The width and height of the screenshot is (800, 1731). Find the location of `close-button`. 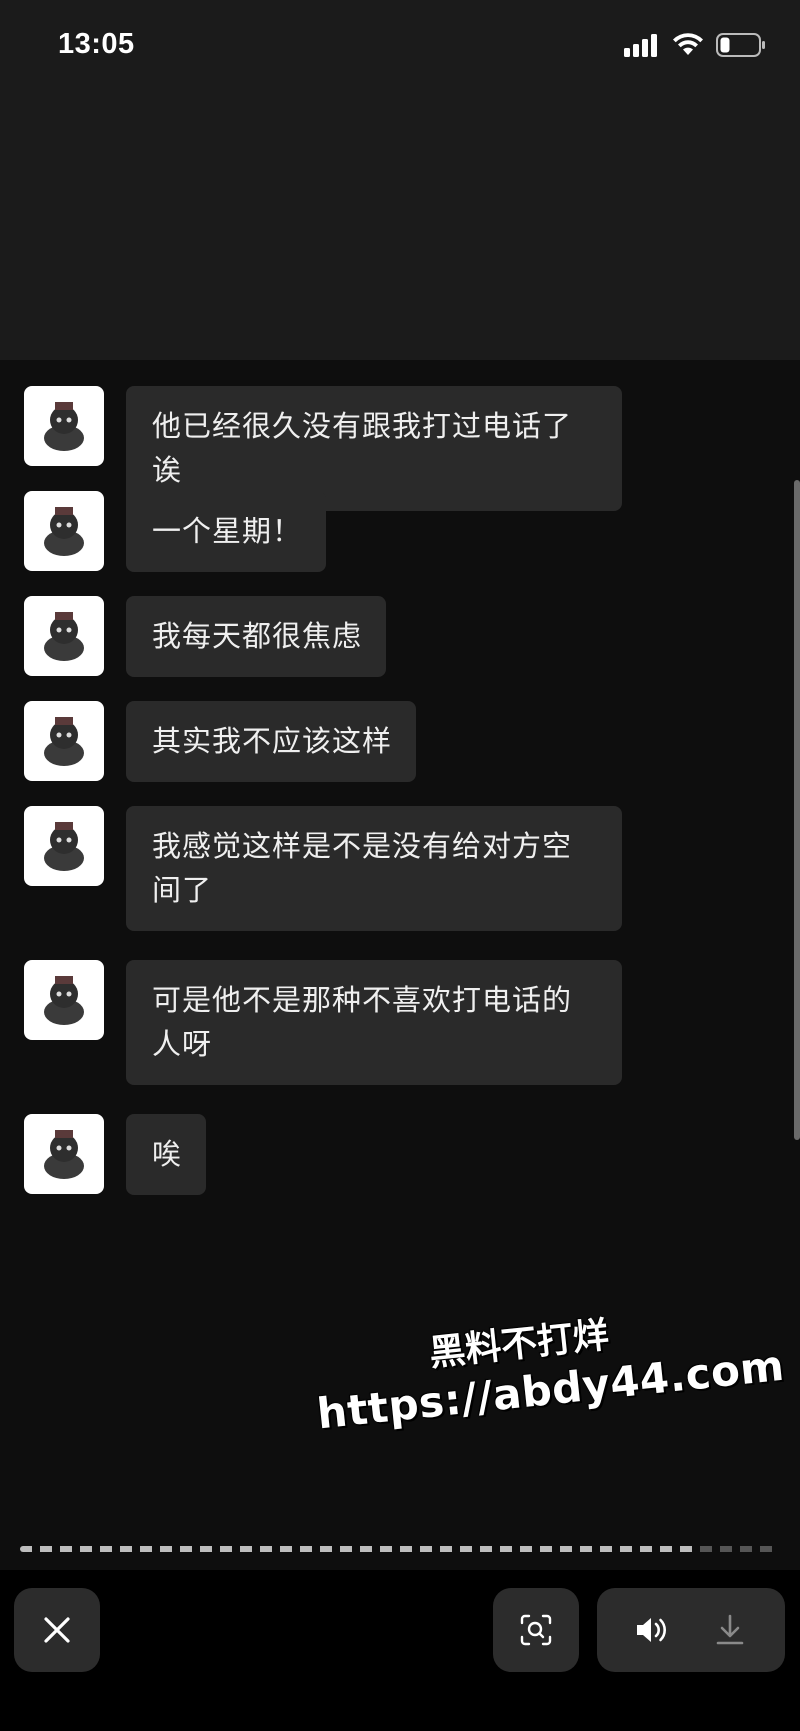

close-button is located at coordinates (57, 1630).